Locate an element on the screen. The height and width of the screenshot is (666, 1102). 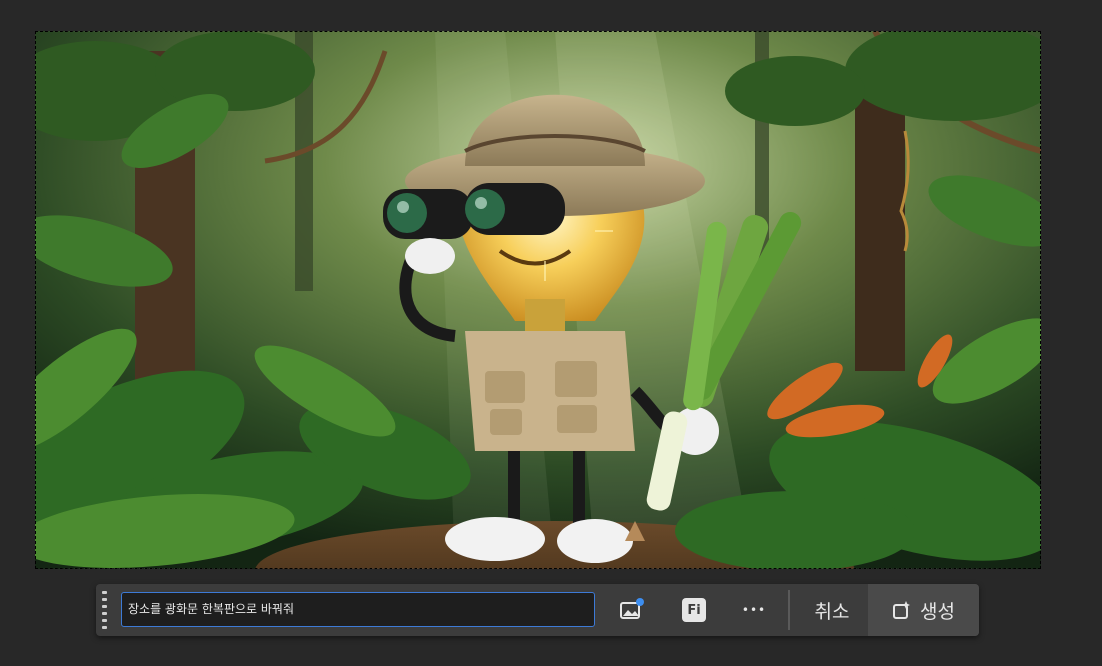
drag-handle is located at coordinates (105, 610).